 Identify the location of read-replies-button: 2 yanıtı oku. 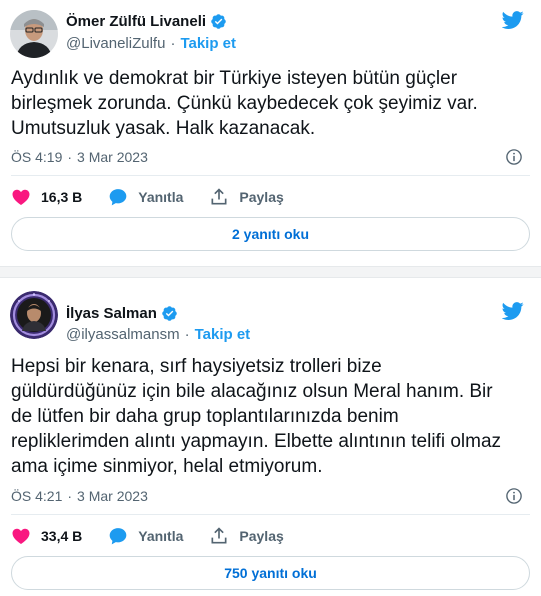
(270, 234).